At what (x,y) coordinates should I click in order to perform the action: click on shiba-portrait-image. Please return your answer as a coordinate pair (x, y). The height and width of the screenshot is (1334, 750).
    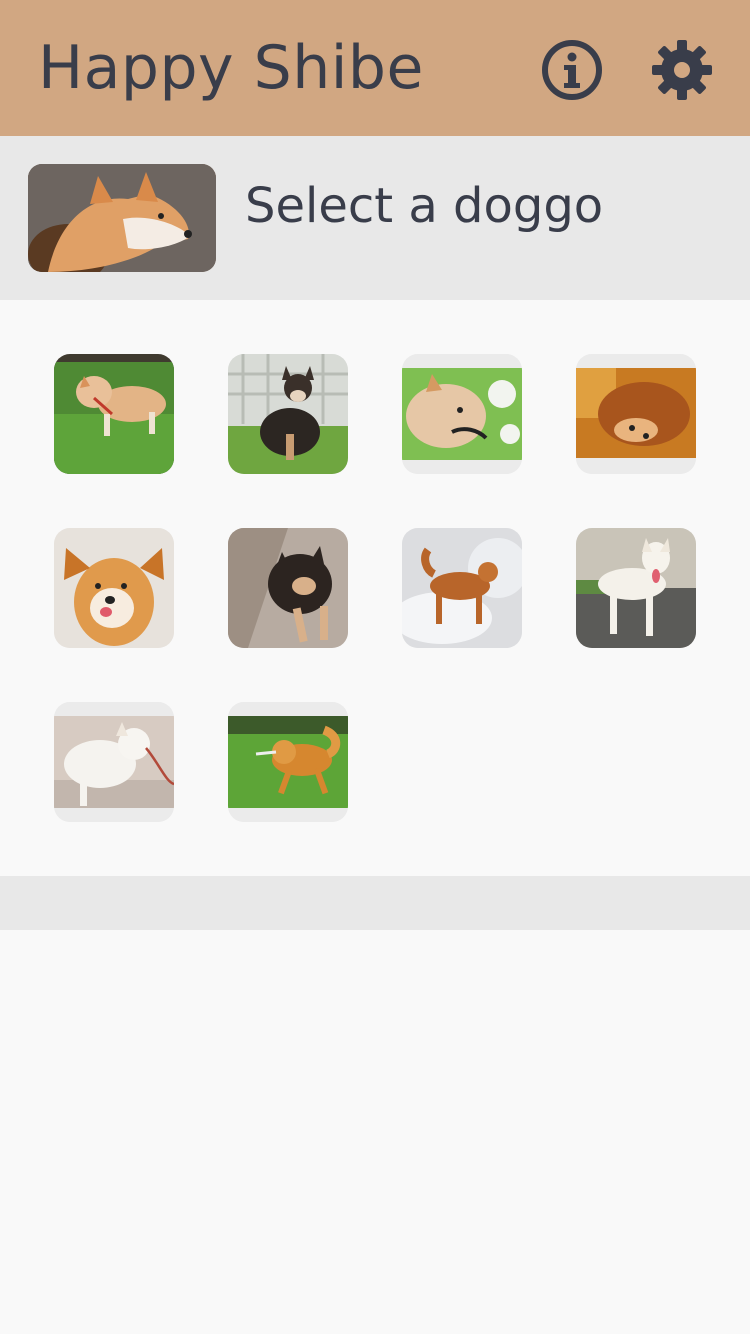
    Looking at the image, I should click on (122, 218).